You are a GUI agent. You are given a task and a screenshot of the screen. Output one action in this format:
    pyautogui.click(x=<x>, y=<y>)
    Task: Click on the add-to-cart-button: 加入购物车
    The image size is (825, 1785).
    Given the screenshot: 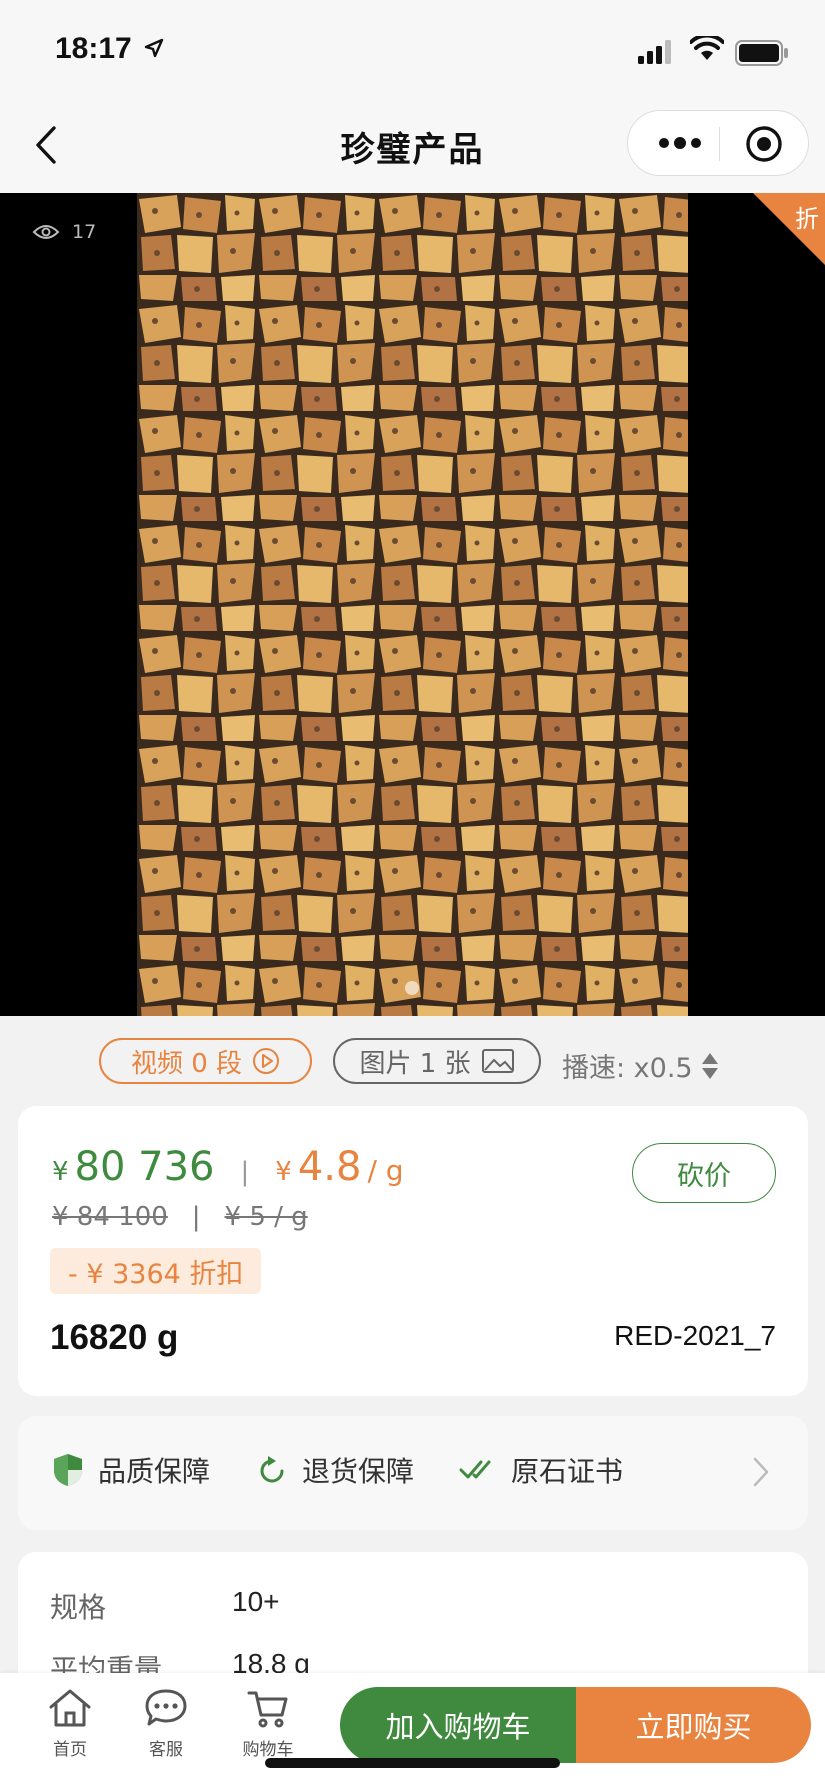 What is the action you would take?
    pyautogui.click(x=458, y=1725)
    